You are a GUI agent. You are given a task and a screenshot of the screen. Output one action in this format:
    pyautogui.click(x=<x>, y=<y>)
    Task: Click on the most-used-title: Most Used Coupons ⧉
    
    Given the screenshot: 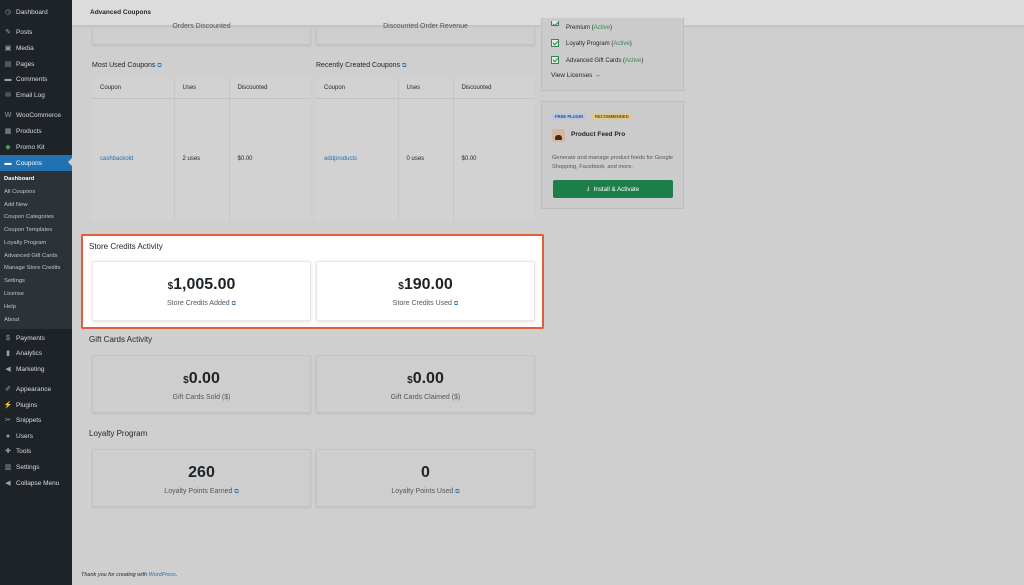 What is the action you would take?
    pyautogui.click(x=127, y=65)
    